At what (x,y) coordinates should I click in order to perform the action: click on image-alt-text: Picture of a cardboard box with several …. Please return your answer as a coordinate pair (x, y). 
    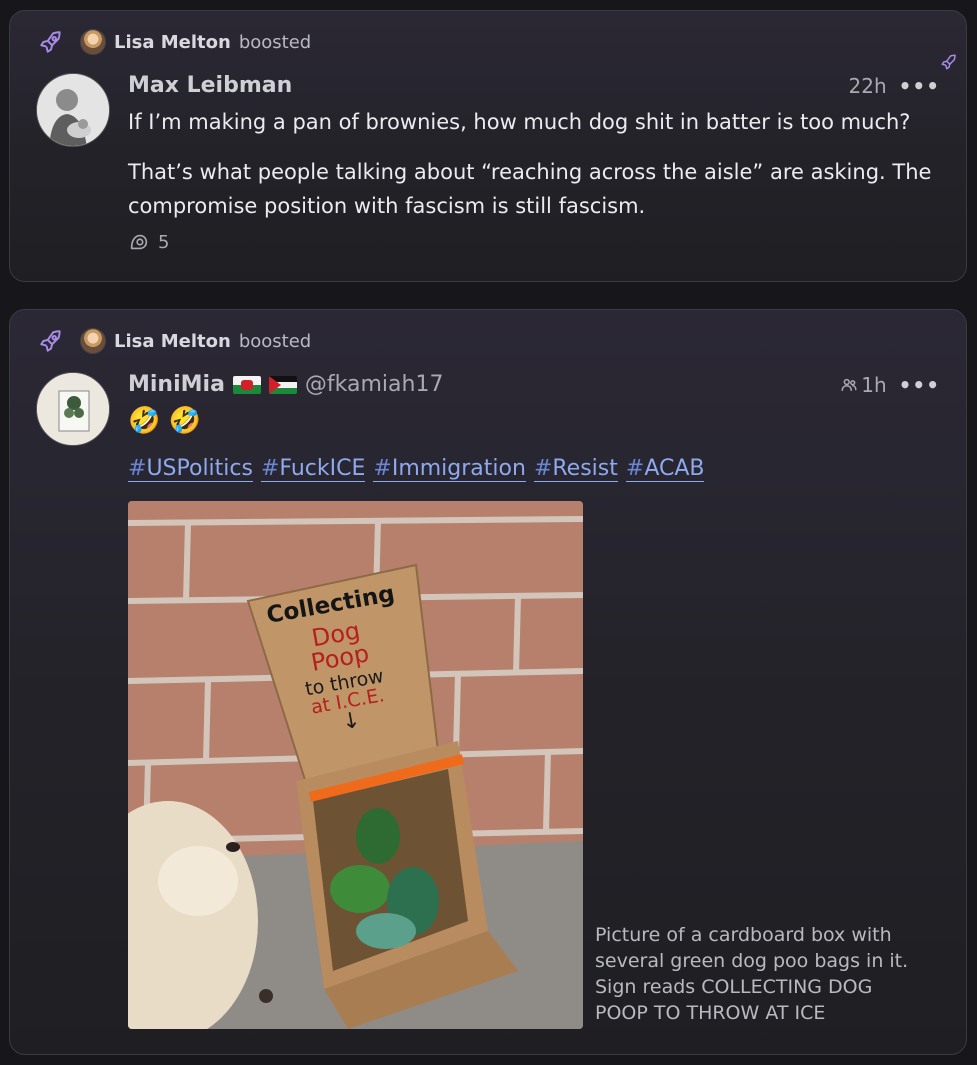
    Looking at the image, I should click on (752, 974).